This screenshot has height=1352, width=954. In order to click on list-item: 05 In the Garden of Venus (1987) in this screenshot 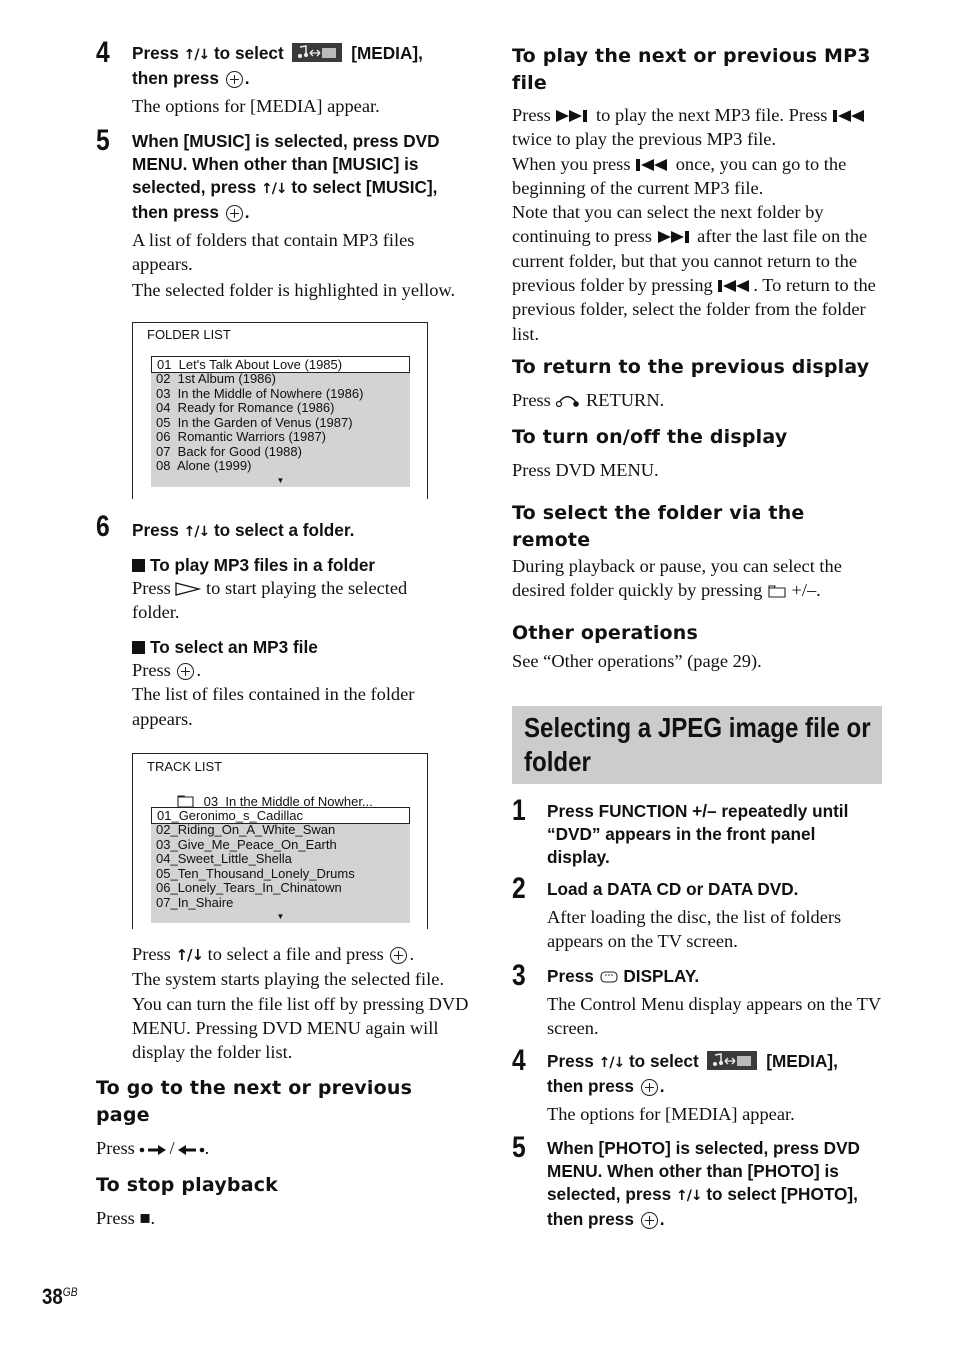, I will do `click(280, 423)`.